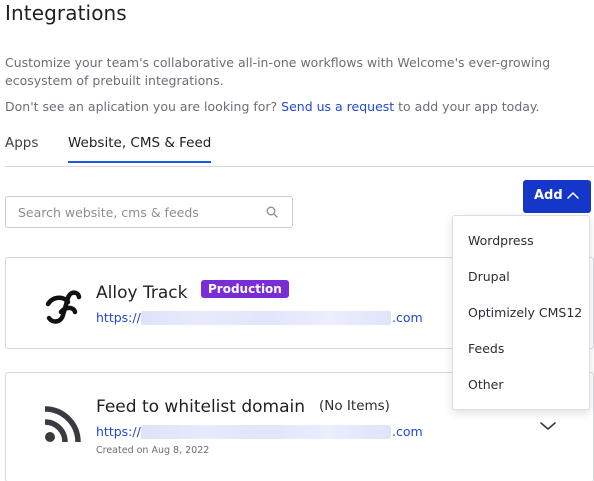 The height and width of the screenshot is (481, 594). What do you see at coordinates (63, 307) in the screenshot?
I see `alloy-logo-icon` at bounding box center [63, 307].